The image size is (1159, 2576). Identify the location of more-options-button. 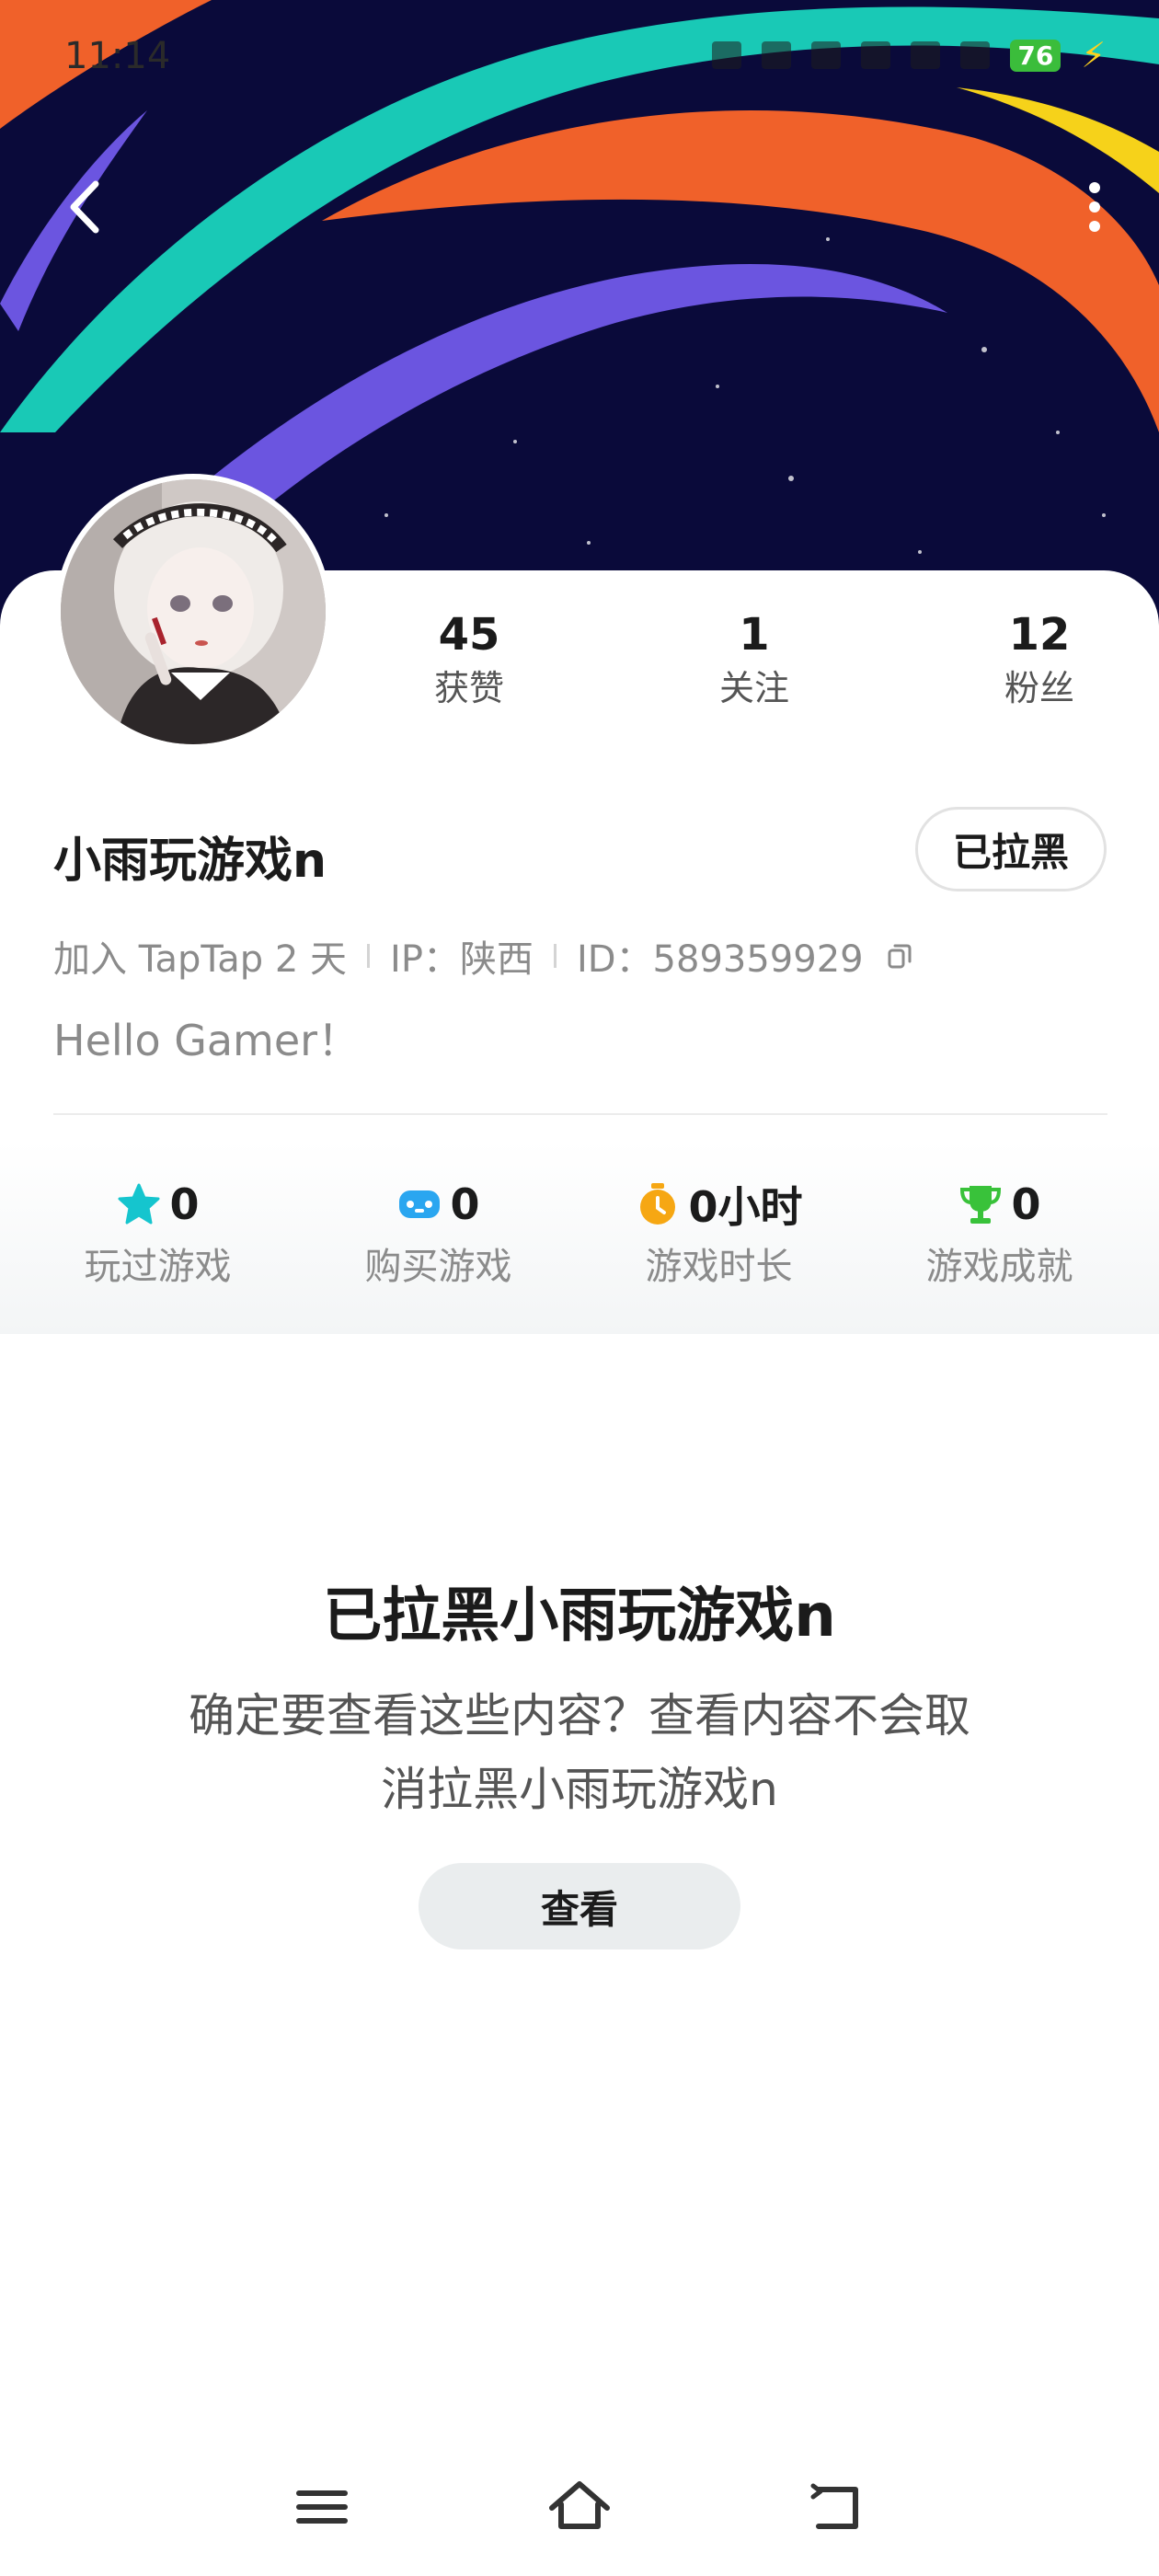
(1094, 207).